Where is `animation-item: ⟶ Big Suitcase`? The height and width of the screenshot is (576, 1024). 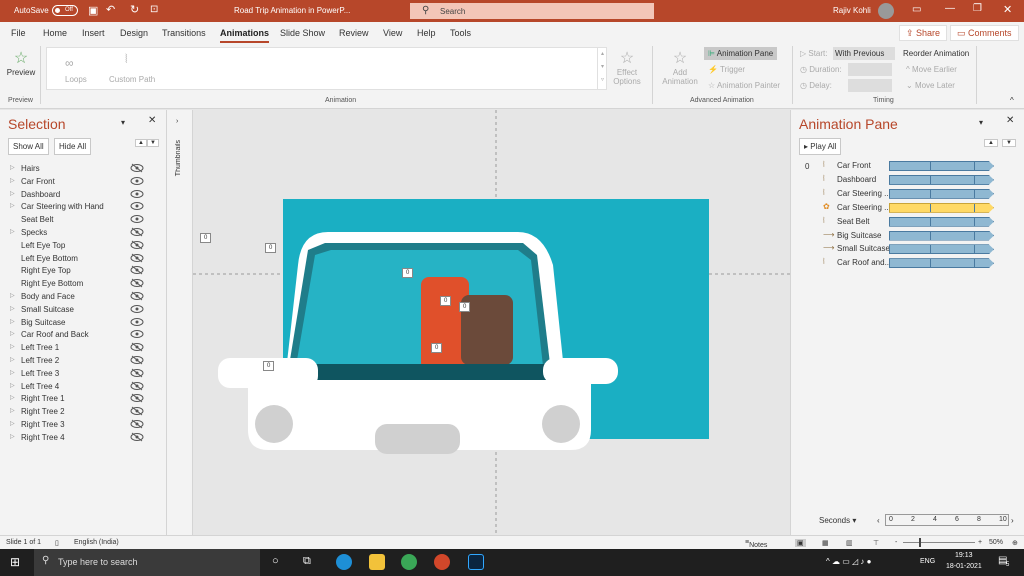
animation-item: ⟶ Big Suitcase is located at coordinates (906, 236).